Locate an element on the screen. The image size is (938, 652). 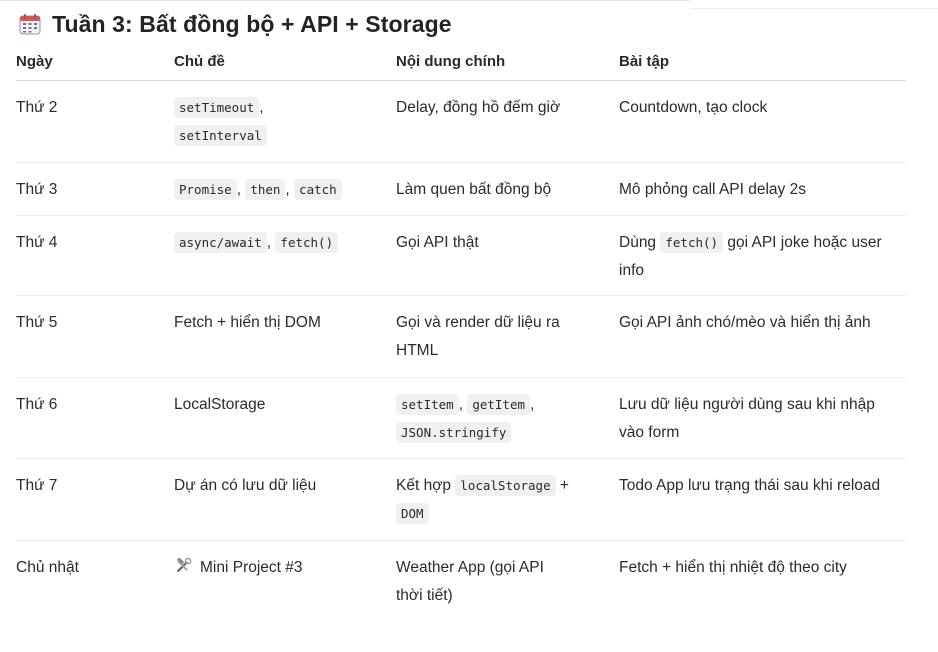
day-cell: Thứ 3 is located at coordinates (37, 189).